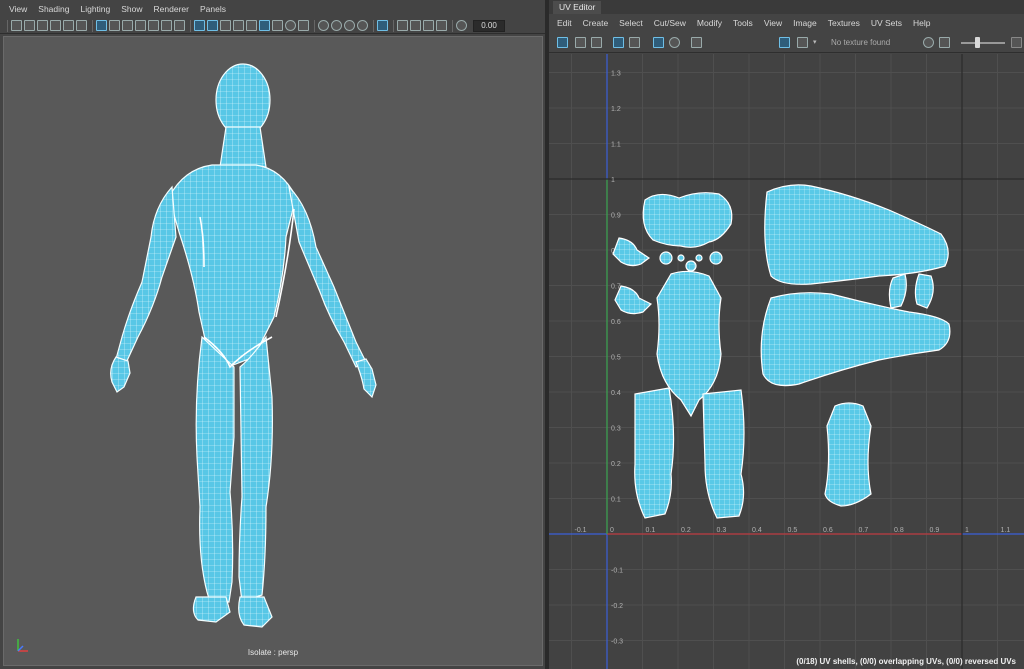 This screenshot has height=669, width=1024. Describe the element at coordinates (687, 220) in the screenshot. I see `uv-shell-head` at that location.